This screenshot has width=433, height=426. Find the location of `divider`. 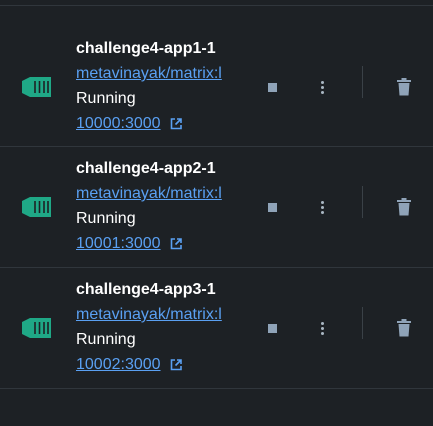

divider is located at coordinates (216, 5).